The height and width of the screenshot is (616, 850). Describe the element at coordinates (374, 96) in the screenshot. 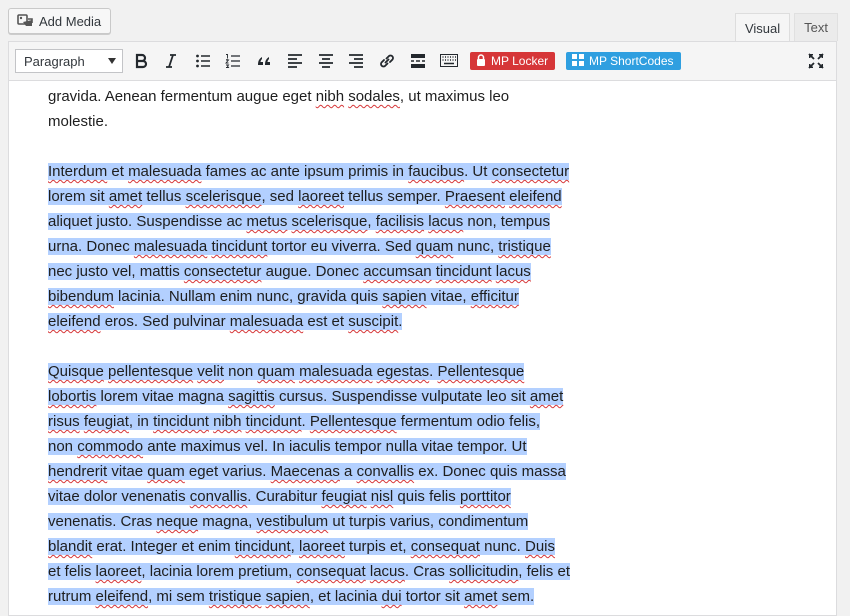

I see `misspelled-word: sodales` at that location.